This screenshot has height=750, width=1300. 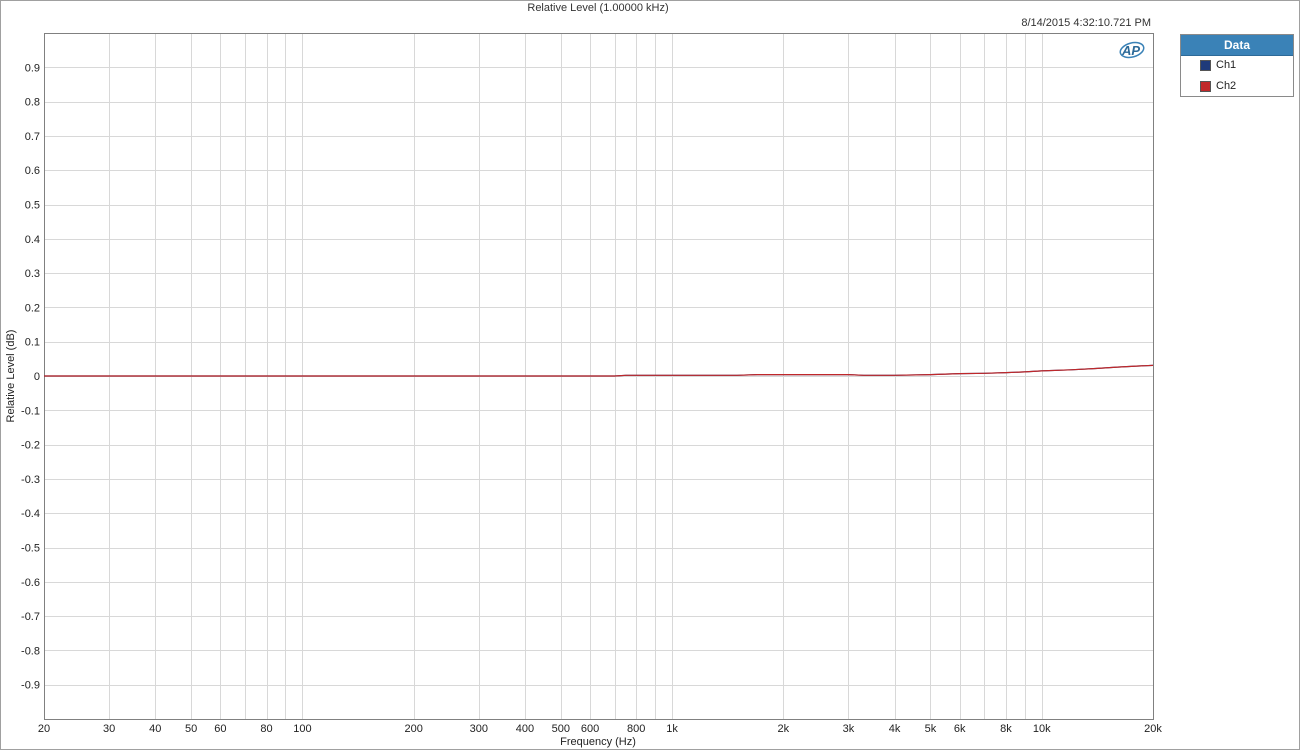 What do you see at coordinates (479, 729) in the screenshot?
I see `x-tick-label: 300` at bounding box center [479, 729].